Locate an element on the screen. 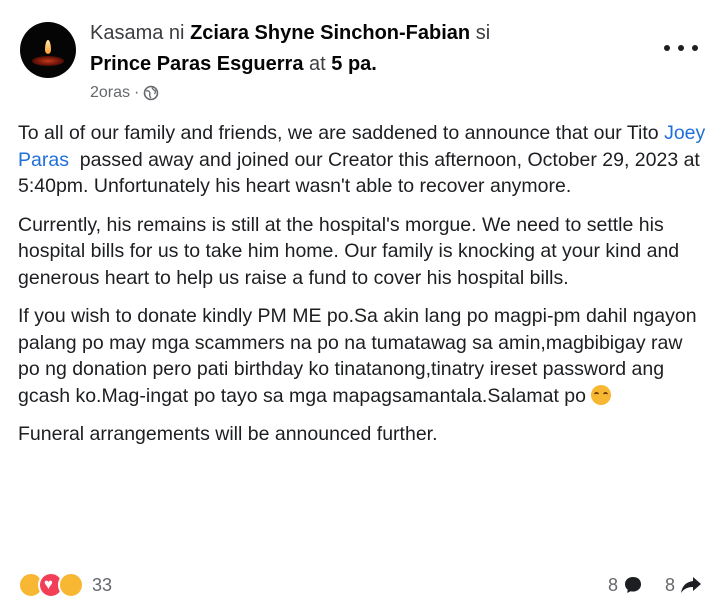 The height and width of the screenshot is (612, 720). tagged-others-link: 5 pa. is located at coordinates (354, 64).